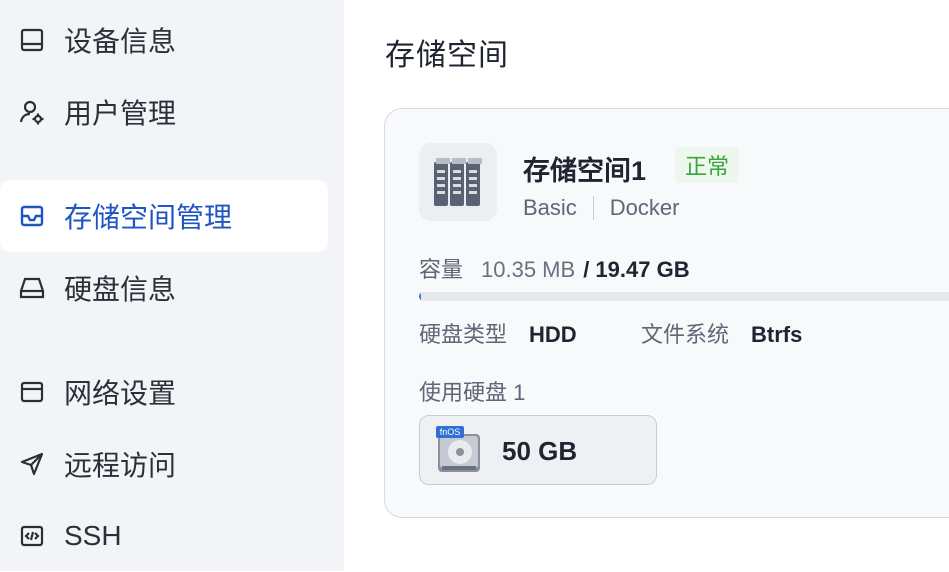 The height and width of the screenshot is (572, 949). What do you see at coordinates (528, 269) in the screenshot?
I see `capacity-used: 10.35 MB` at bounding box center [528, 269].